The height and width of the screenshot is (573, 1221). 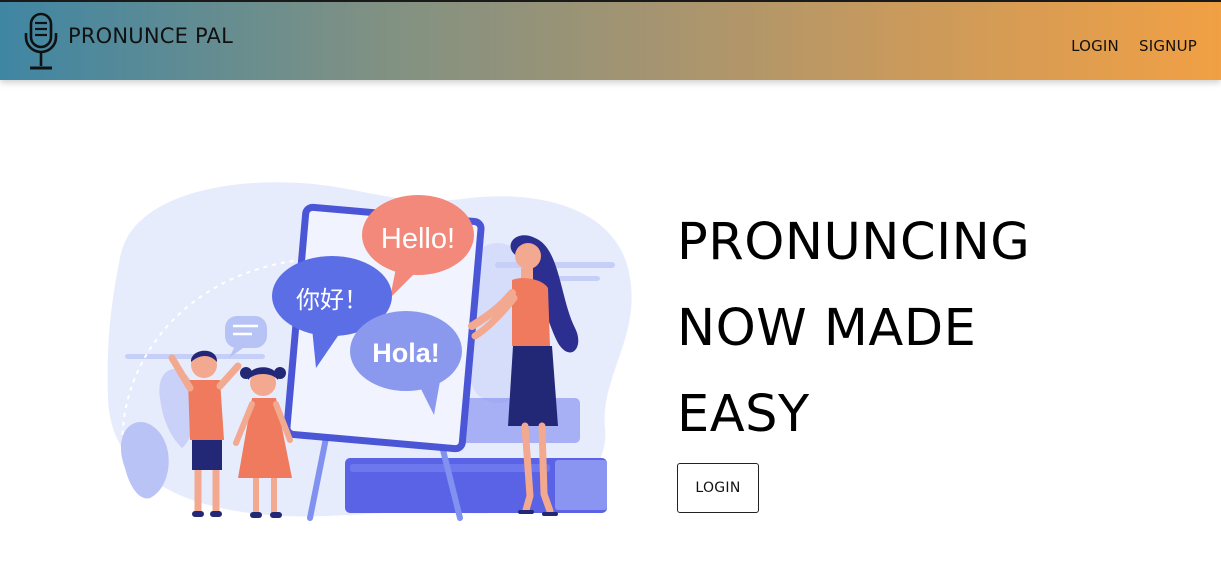 What do you see at coordinates (246, 332) in the screenshot?
I see `small-bubble` at bounding box center [246, 332].